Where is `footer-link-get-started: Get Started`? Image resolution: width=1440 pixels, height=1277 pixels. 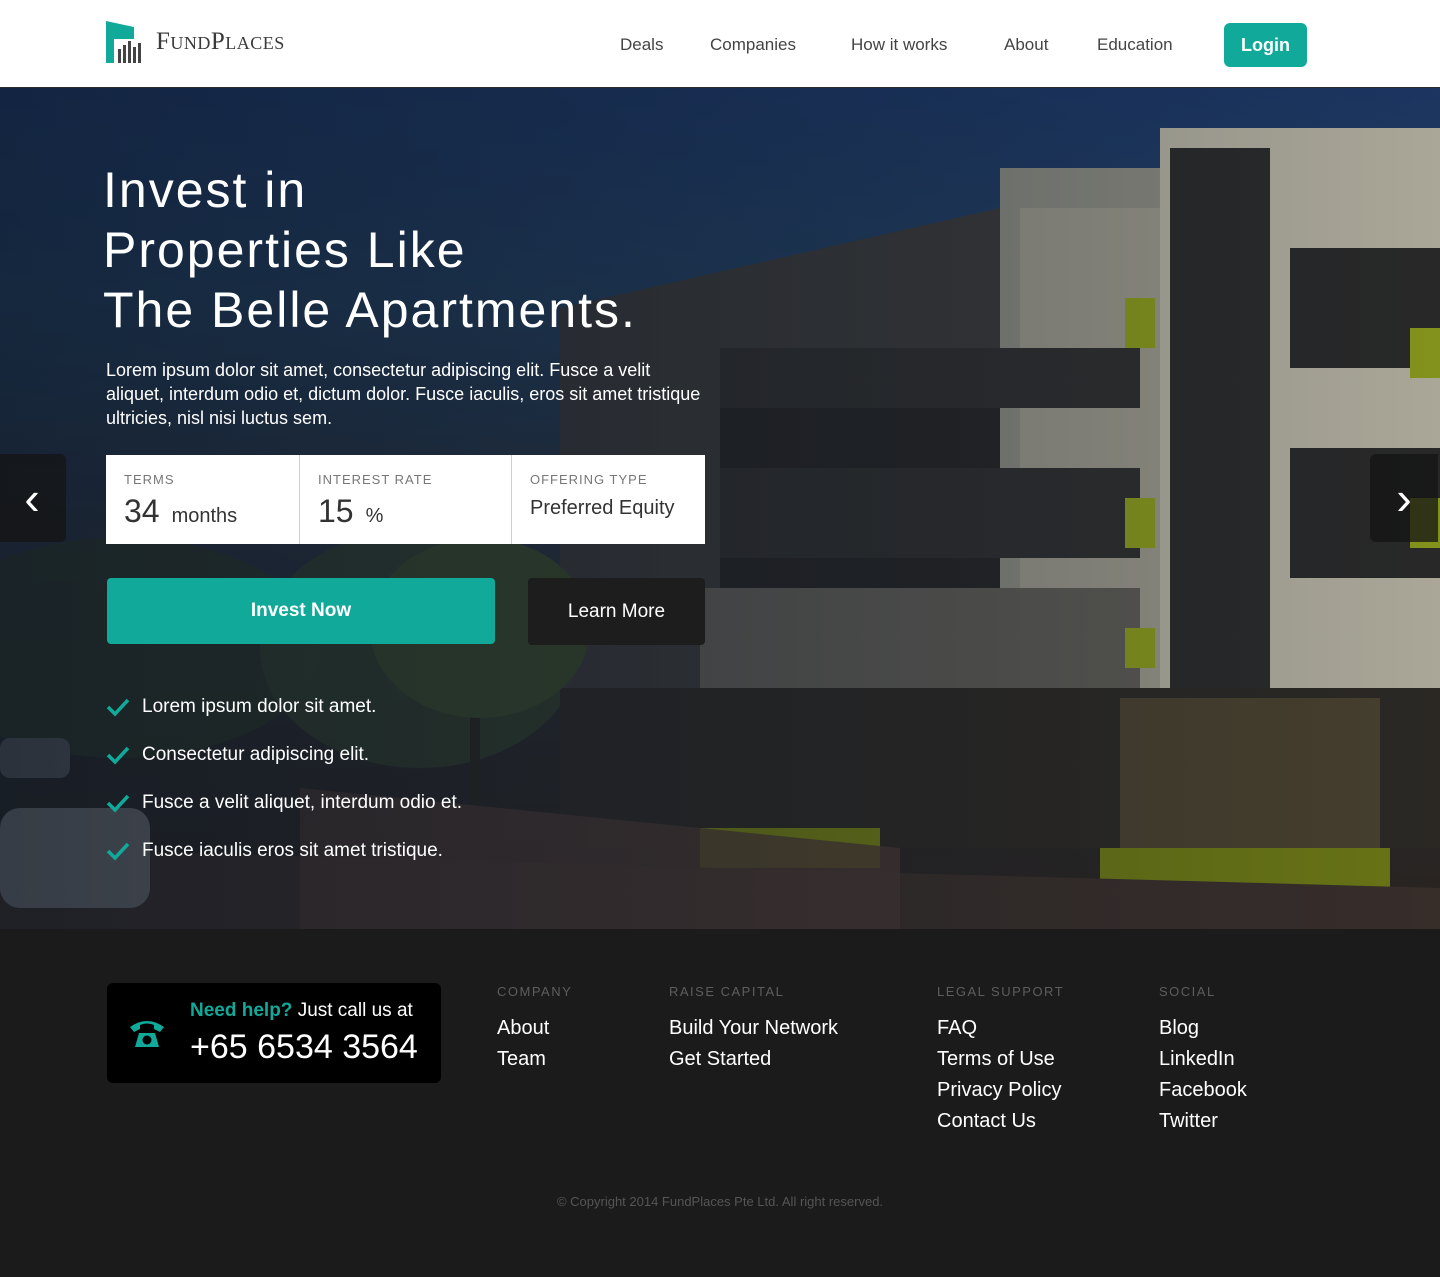 footer-link-get-started: Get Started is located at coordinates (753, 1059).